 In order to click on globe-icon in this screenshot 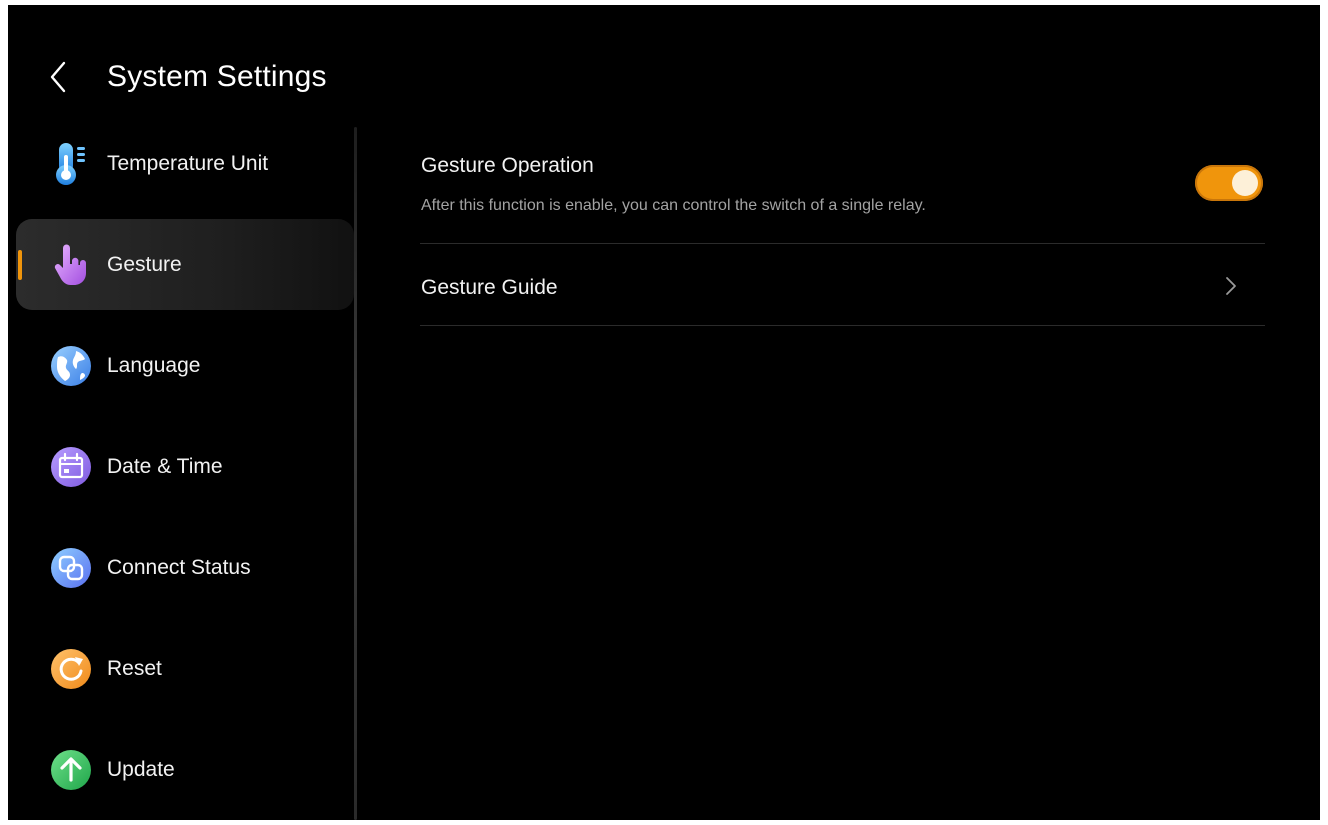, I will do `click(71, 366)`.